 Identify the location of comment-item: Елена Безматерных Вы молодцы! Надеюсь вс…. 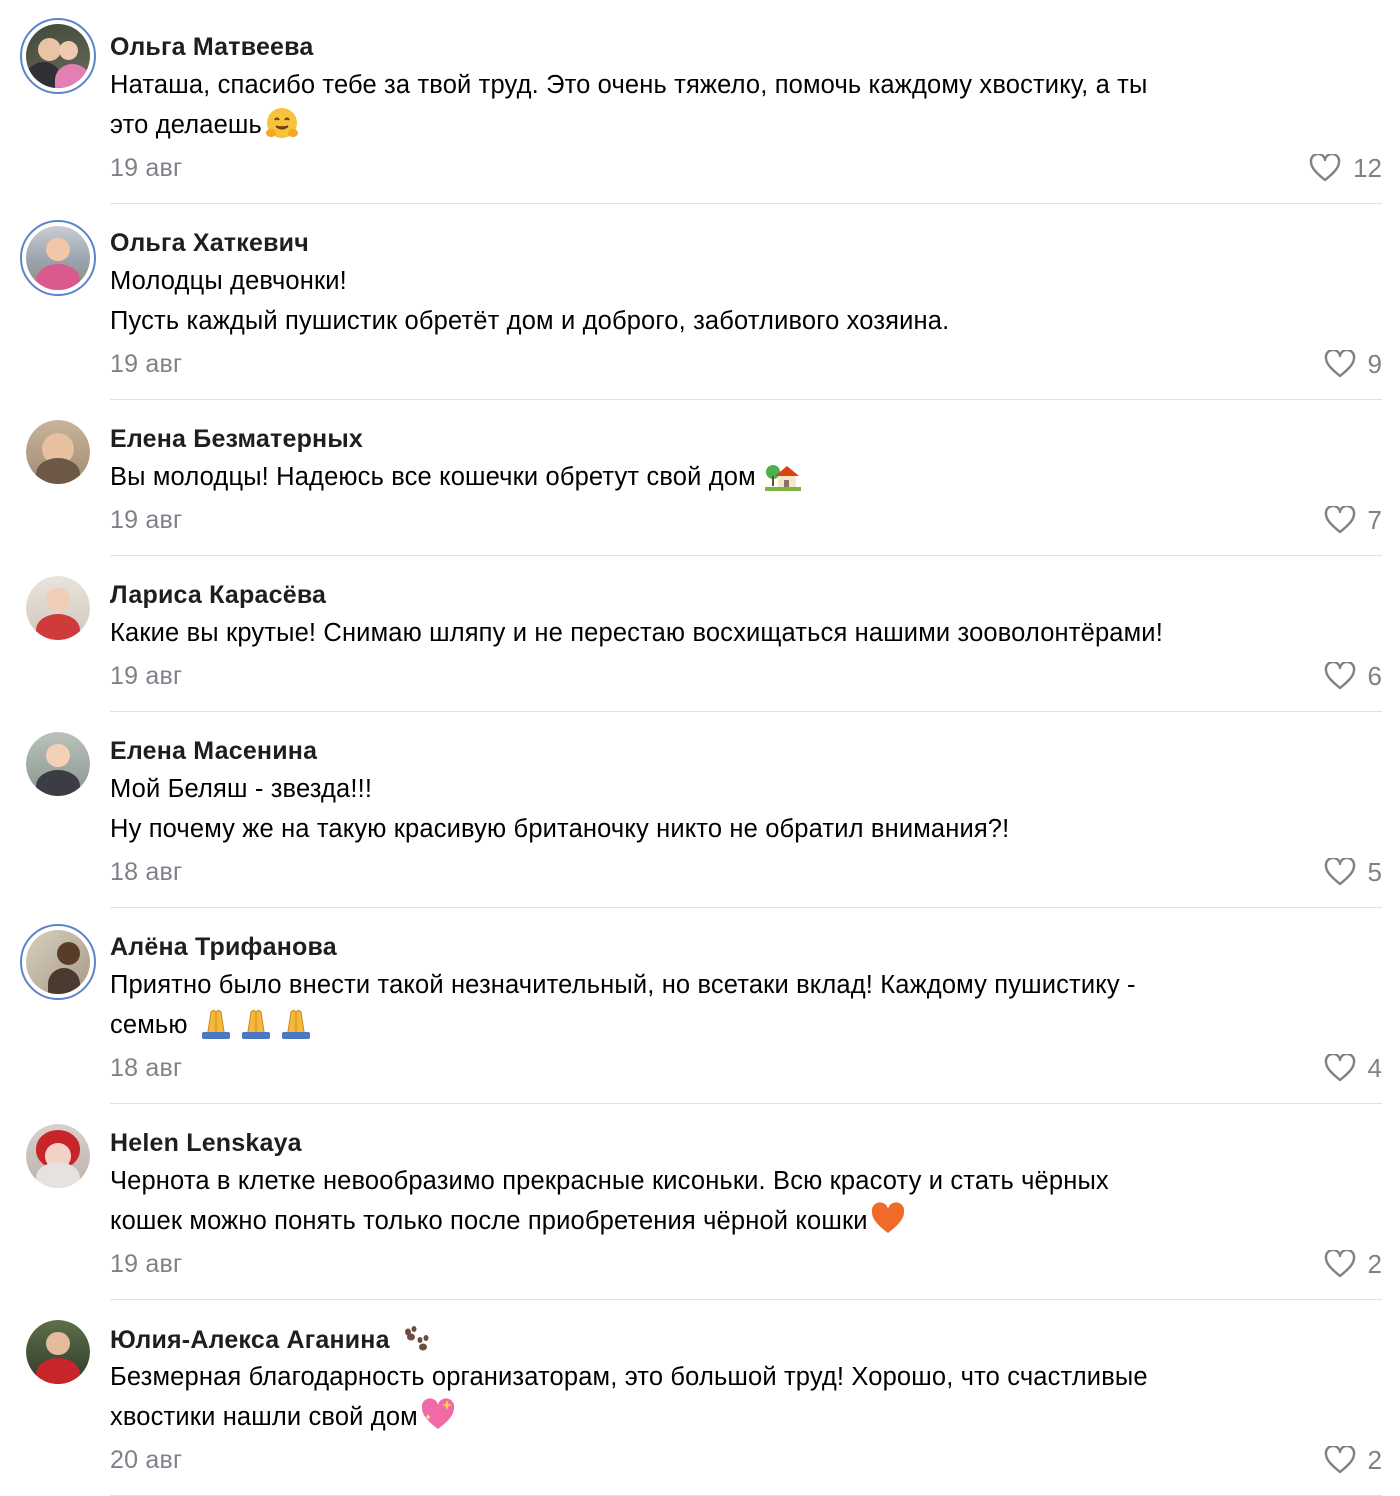
(700, 478).